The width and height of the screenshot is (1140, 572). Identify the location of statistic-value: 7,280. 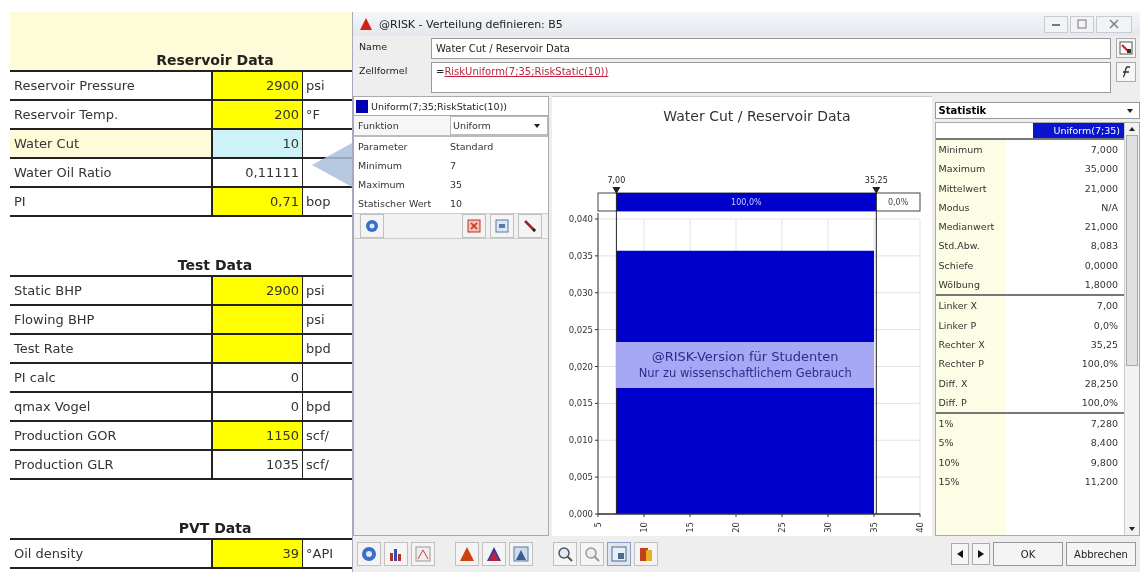
(1104, 424).